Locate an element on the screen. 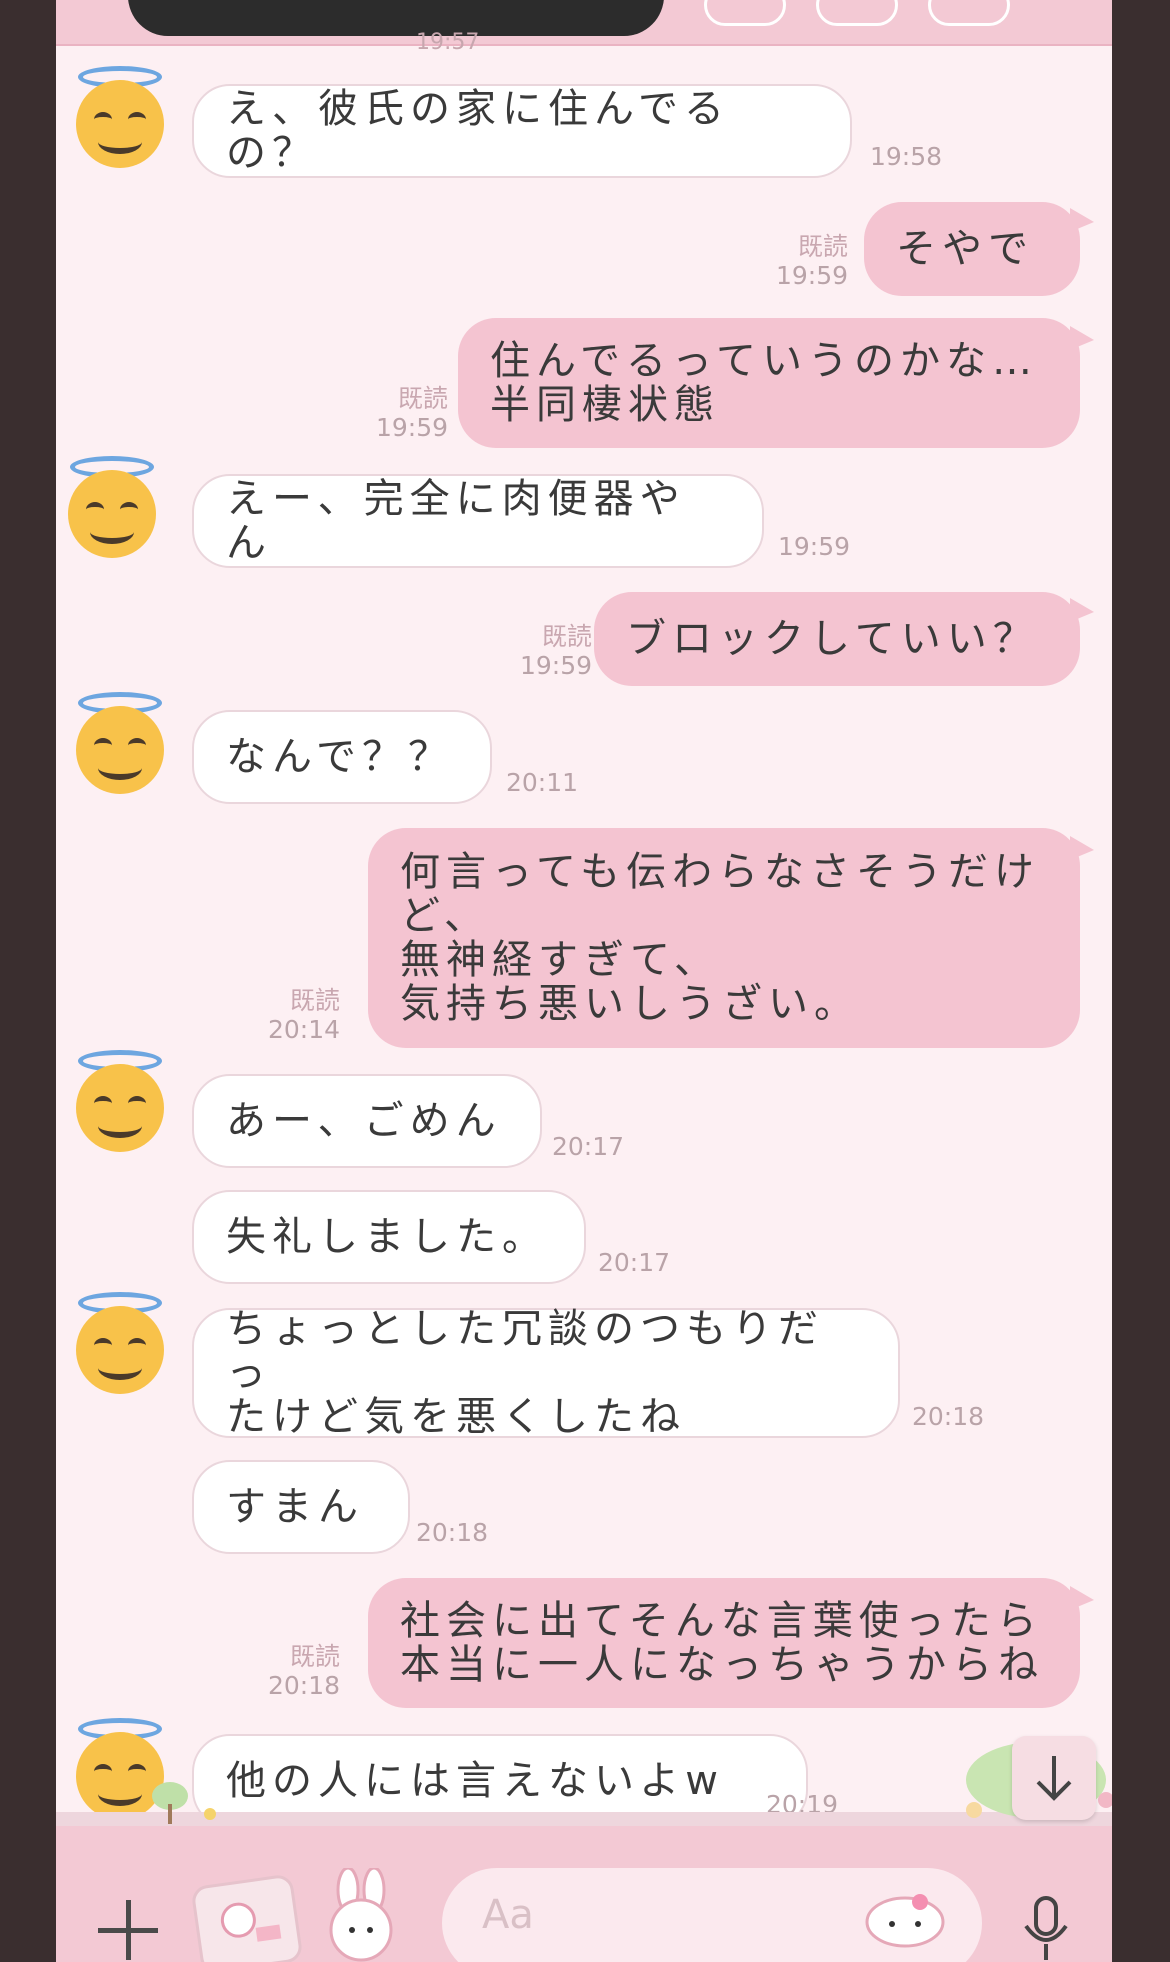  message-time: 20:11 is located at coordinates (542, 782).